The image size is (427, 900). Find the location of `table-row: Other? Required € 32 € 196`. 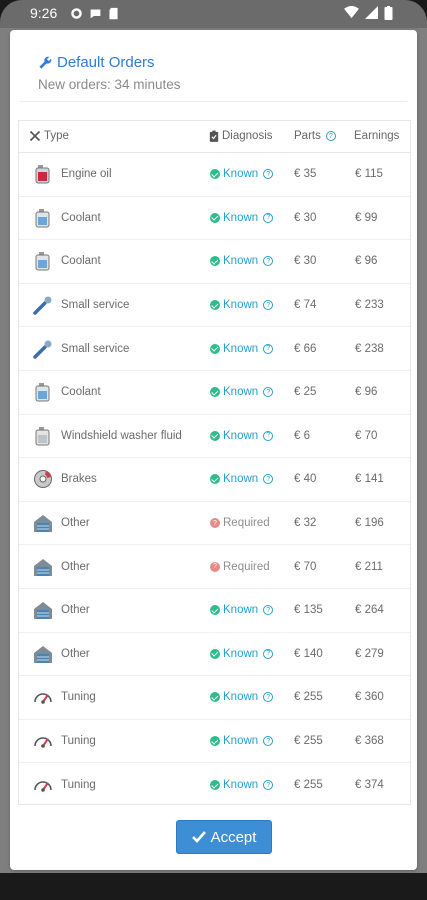

table-row: Other? Required € 32 € 196 is located at coordinates (214, 524).